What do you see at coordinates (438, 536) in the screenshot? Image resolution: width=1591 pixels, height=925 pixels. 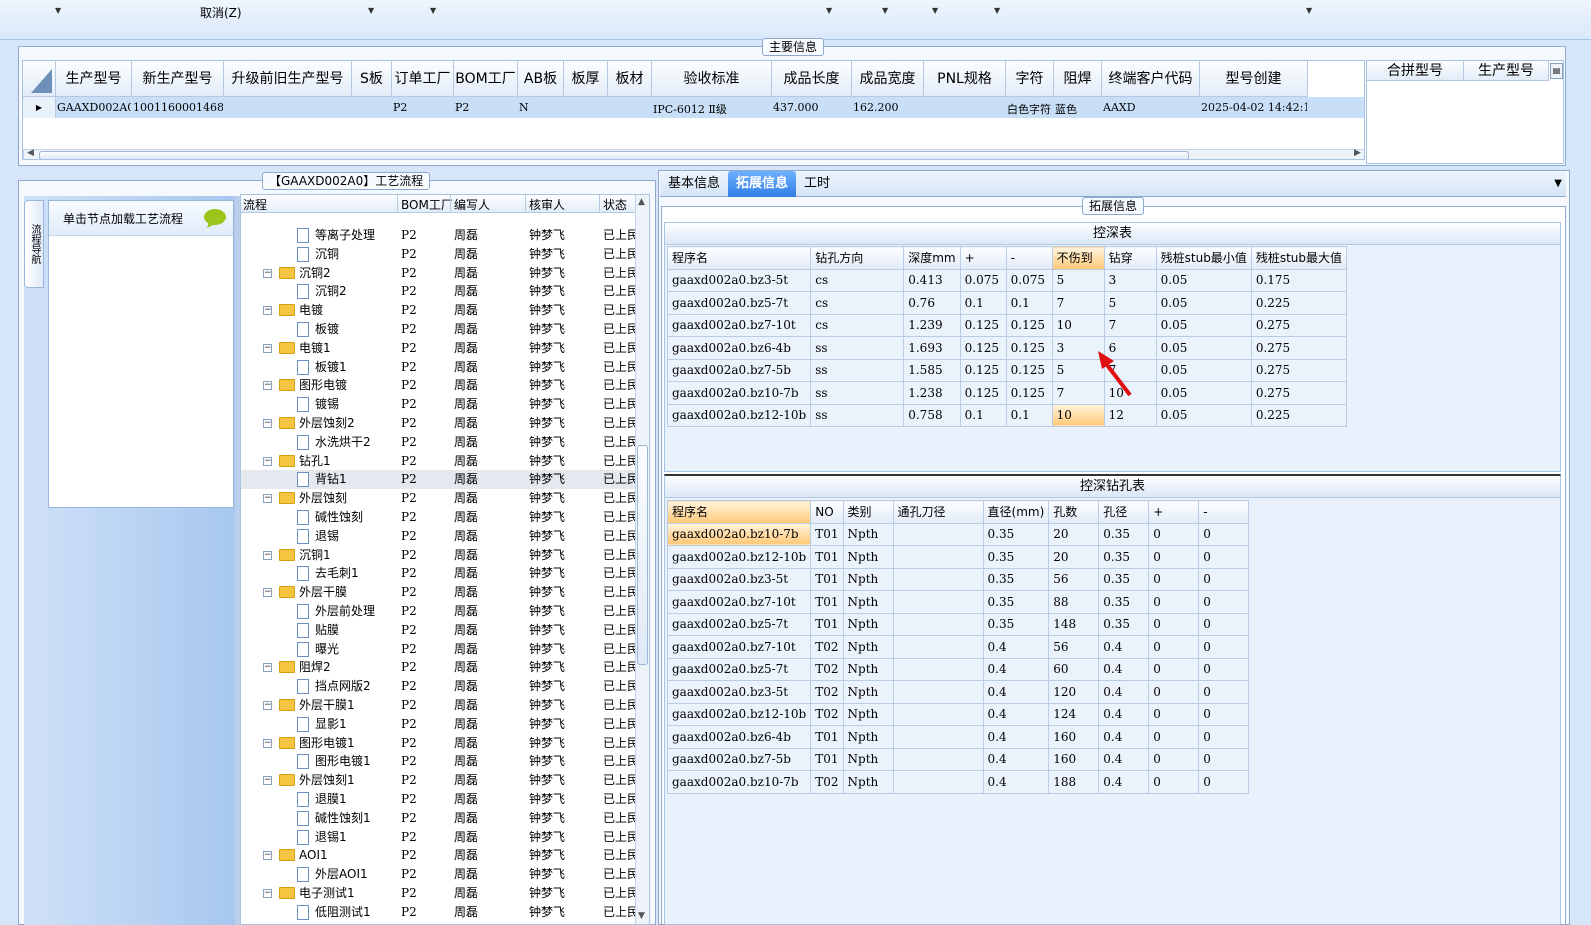 I see `process-row: 退锡 P2 周磊 钟梦飞 已上民` at bounding box center [438, 536].